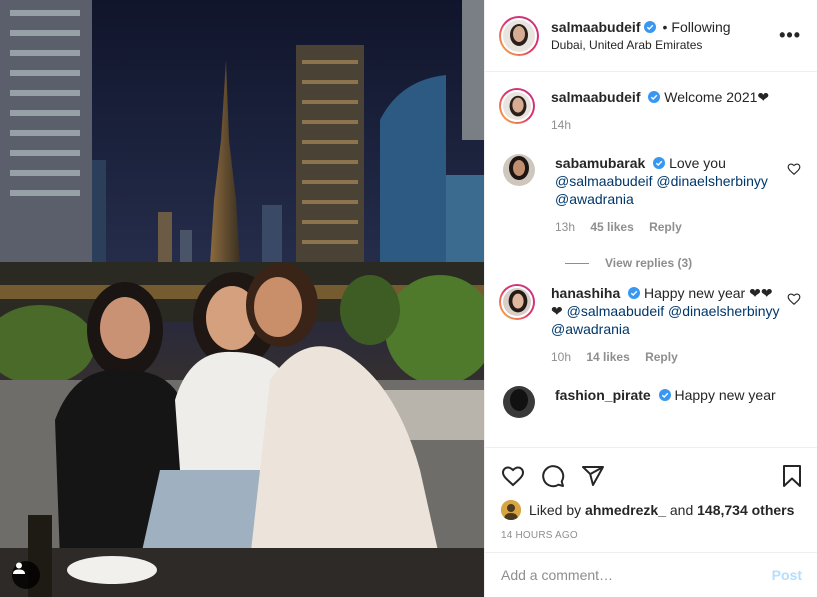  I want to click on comment-icon, so click(553, 476).